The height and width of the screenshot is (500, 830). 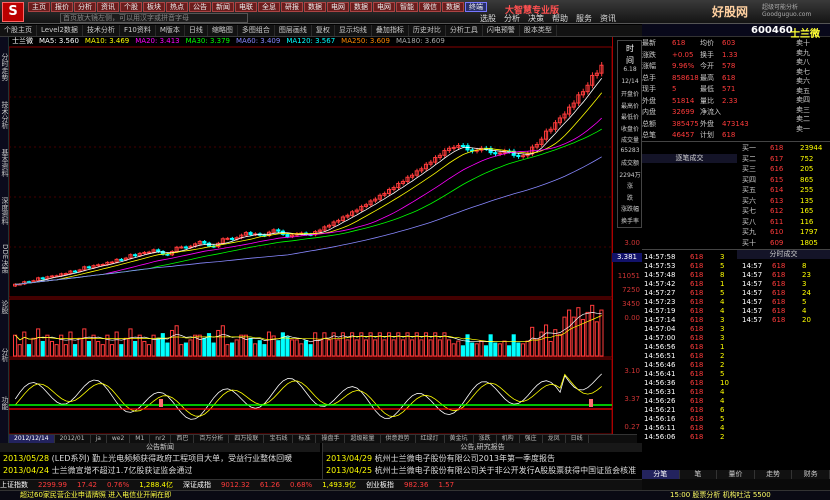 What do you see at coordinates (4, 307) in the screenshot?
I see `left-strip-item-5: 论股` at bounding box center [4, 307].